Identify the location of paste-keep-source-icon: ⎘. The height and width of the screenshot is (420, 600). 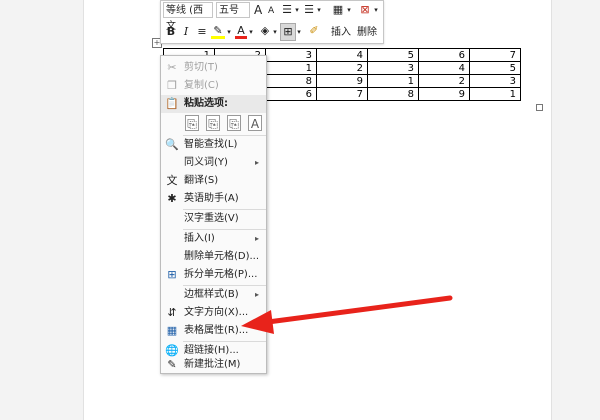
(192, 123).